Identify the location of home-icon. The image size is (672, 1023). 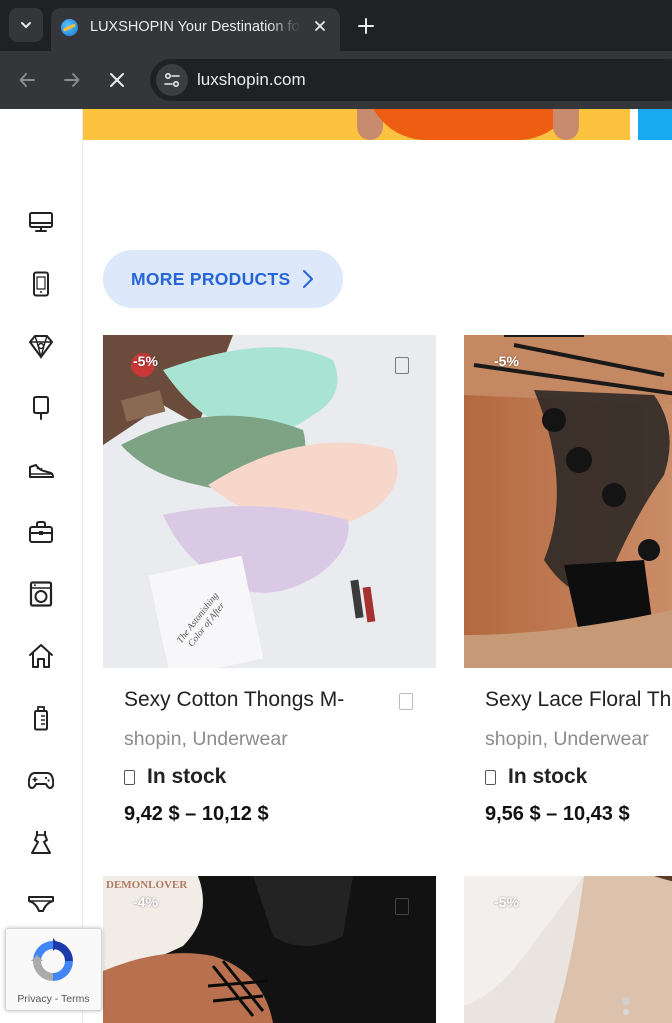
(41, 656).